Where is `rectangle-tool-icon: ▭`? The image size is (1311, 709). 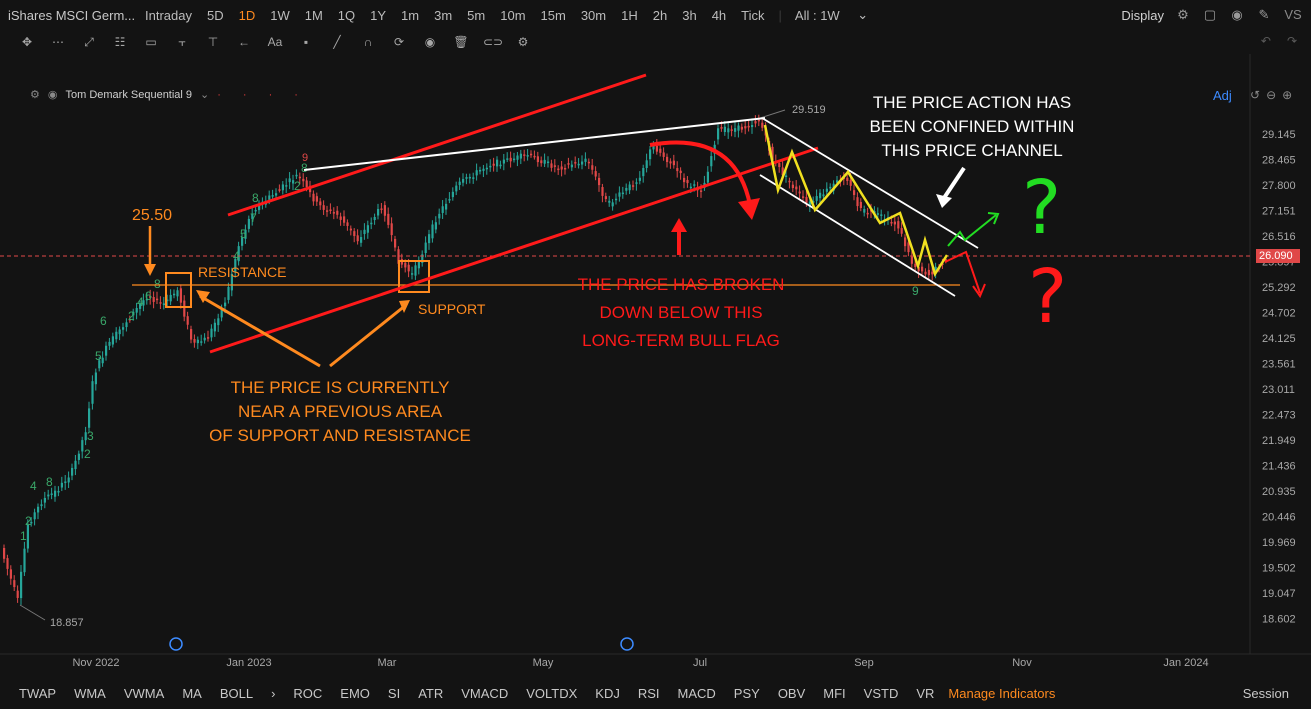 rectangle-tool-icon: ▭ is located at coordinates (151, 42).